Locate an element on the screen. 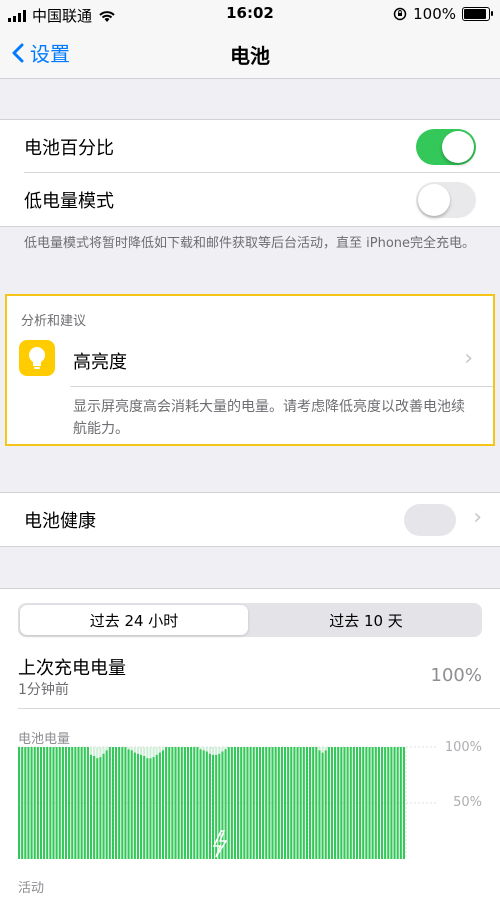  low-power-mode-toggle is located at coordinates (446, 199).